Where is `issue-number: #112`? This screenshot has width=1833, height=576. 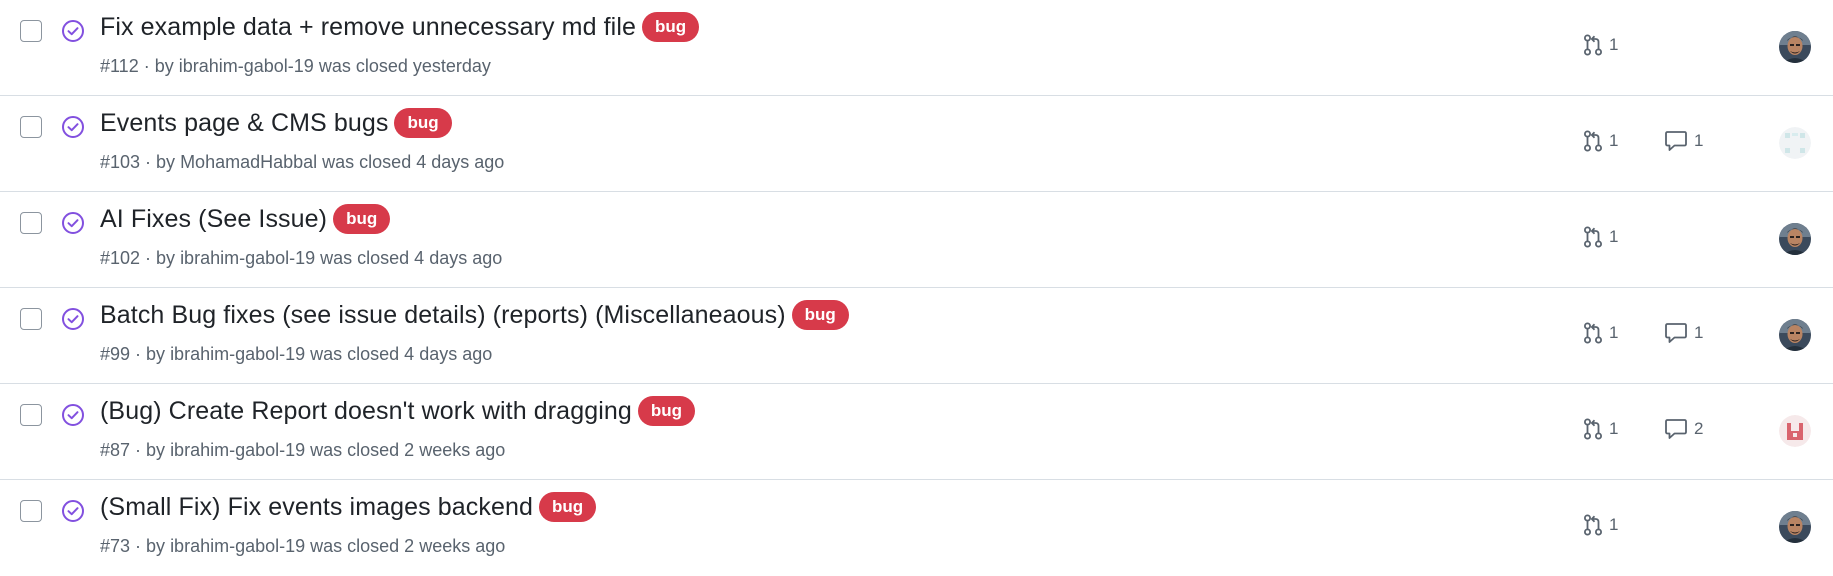
issue-number: #112 is located at coordinates (119, 66).